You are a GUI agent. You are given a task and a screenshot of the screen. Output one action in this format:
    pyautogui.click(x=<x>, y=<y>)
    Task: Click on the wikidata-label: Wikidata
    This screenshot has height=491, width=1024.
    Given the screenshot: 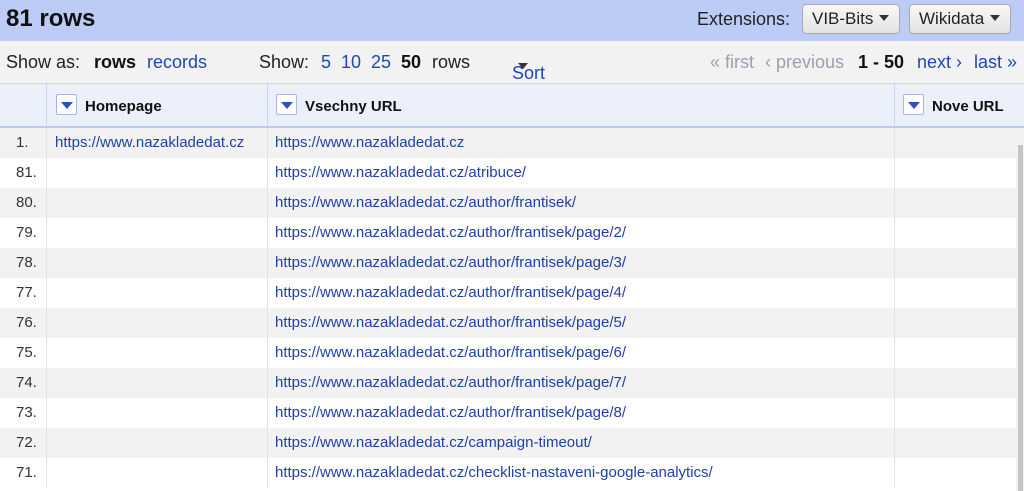 What is the action you would take?
    pyautogui.click(x=952, y=18)
    